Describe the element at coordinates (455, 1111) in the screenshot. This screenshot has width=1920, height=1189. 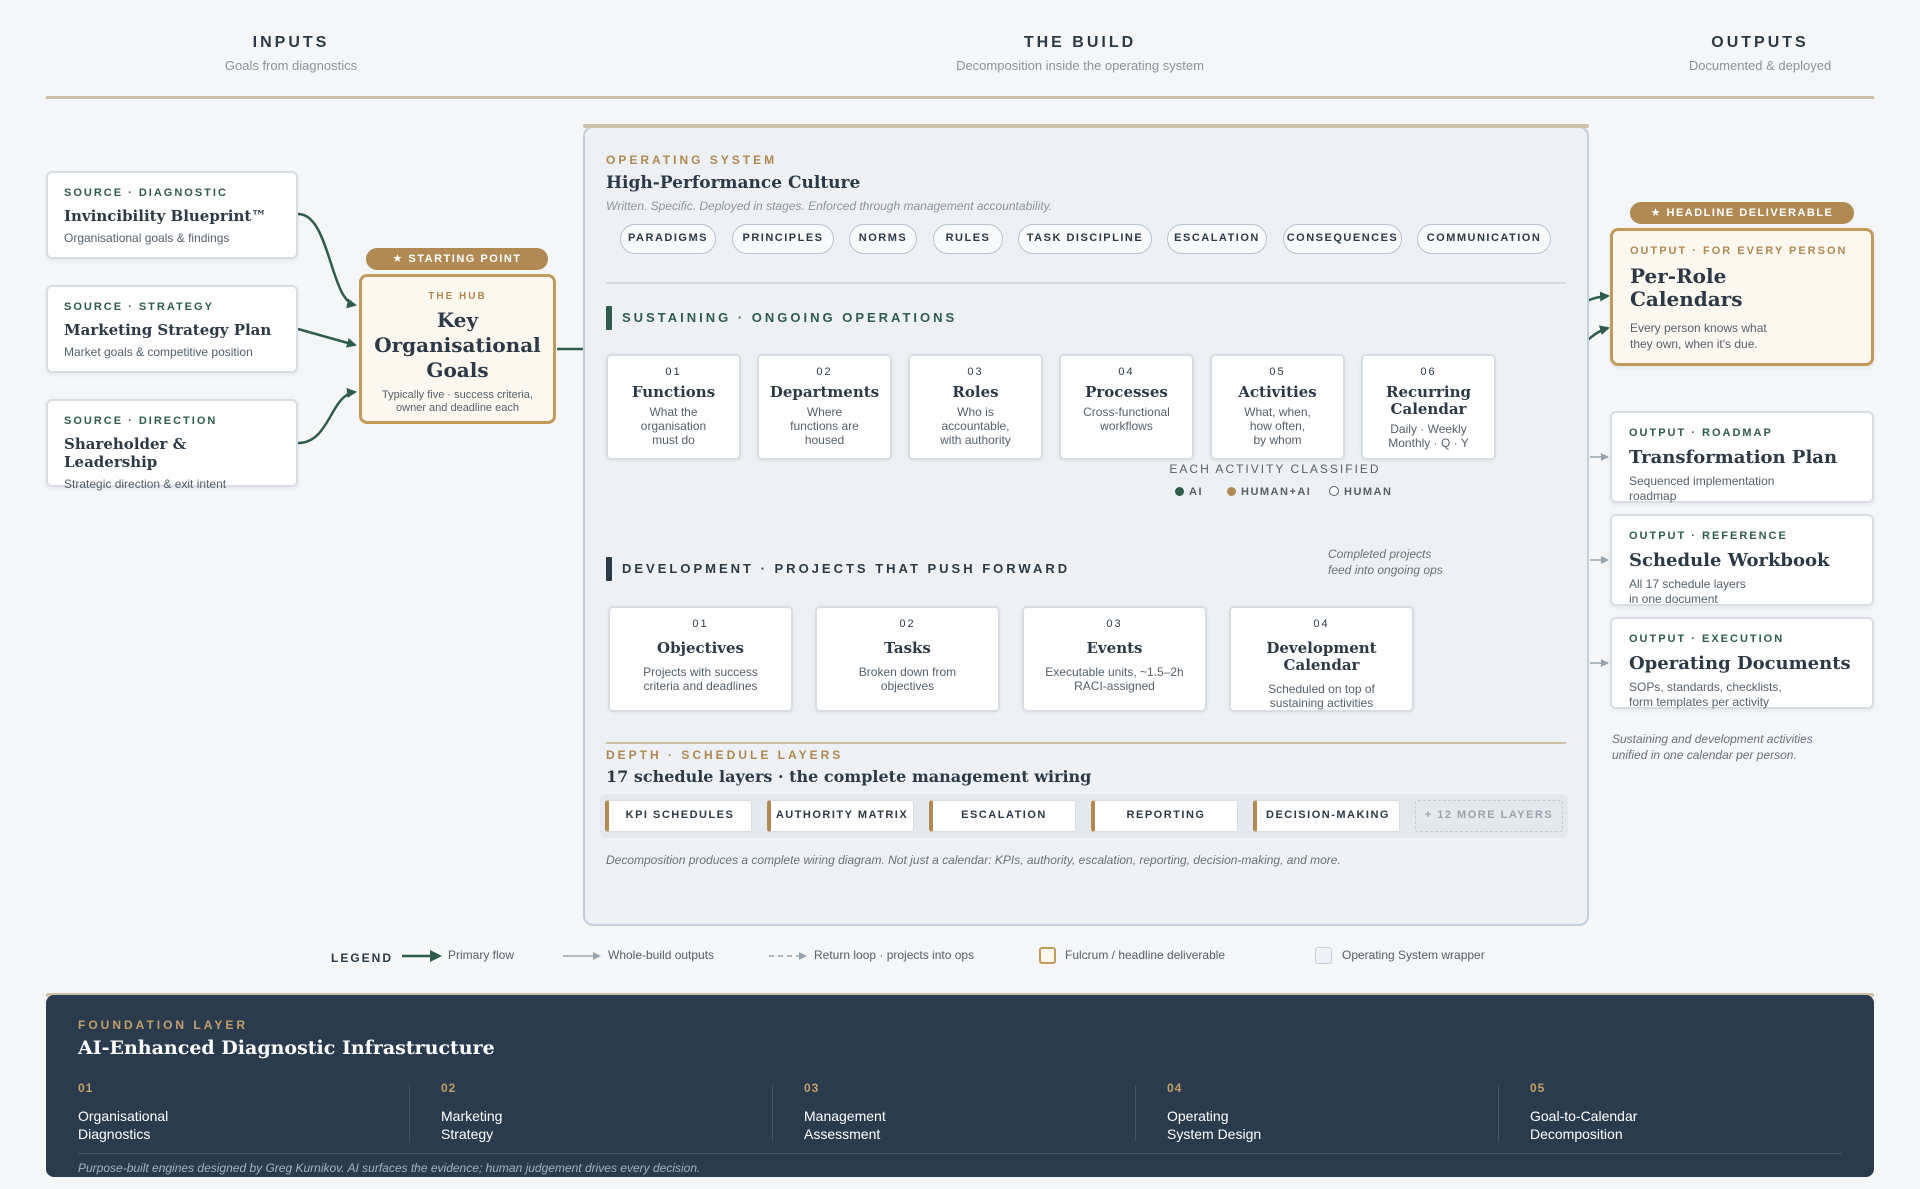
I see `foundation-item-marketing: 02 Marketing Strategy` at that location.